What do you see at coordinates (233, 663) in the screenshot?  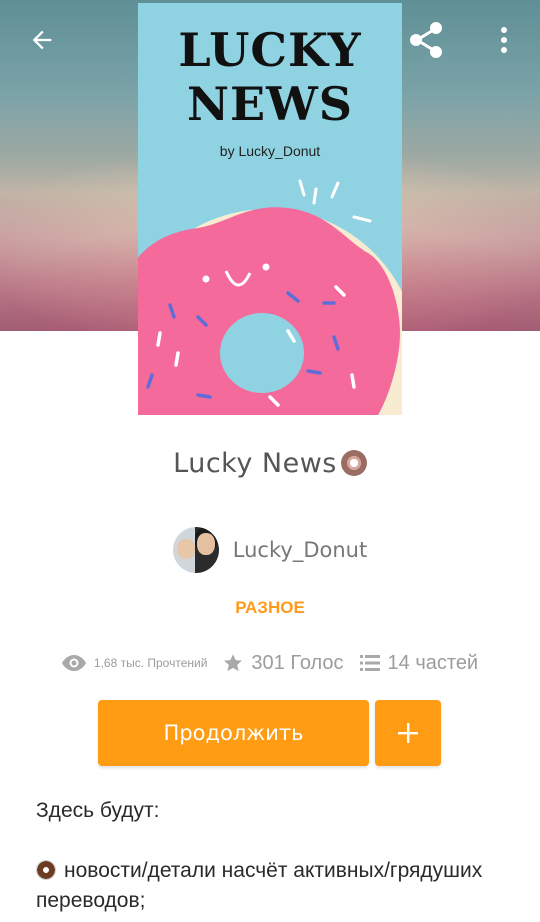 I see `star-icon` at bounding box center [233, 663].